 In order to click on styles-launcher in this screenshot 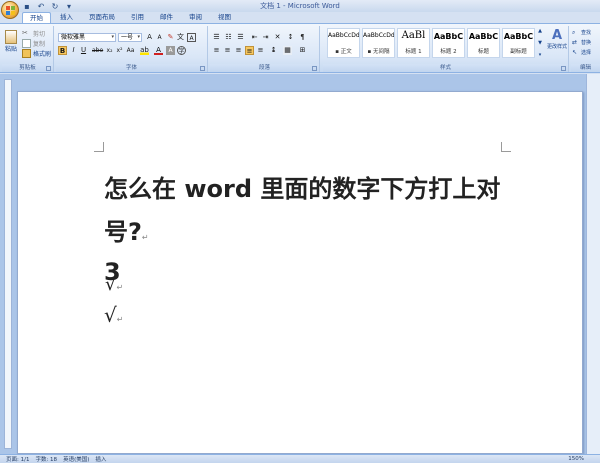, I will do `click(563, 68)`.